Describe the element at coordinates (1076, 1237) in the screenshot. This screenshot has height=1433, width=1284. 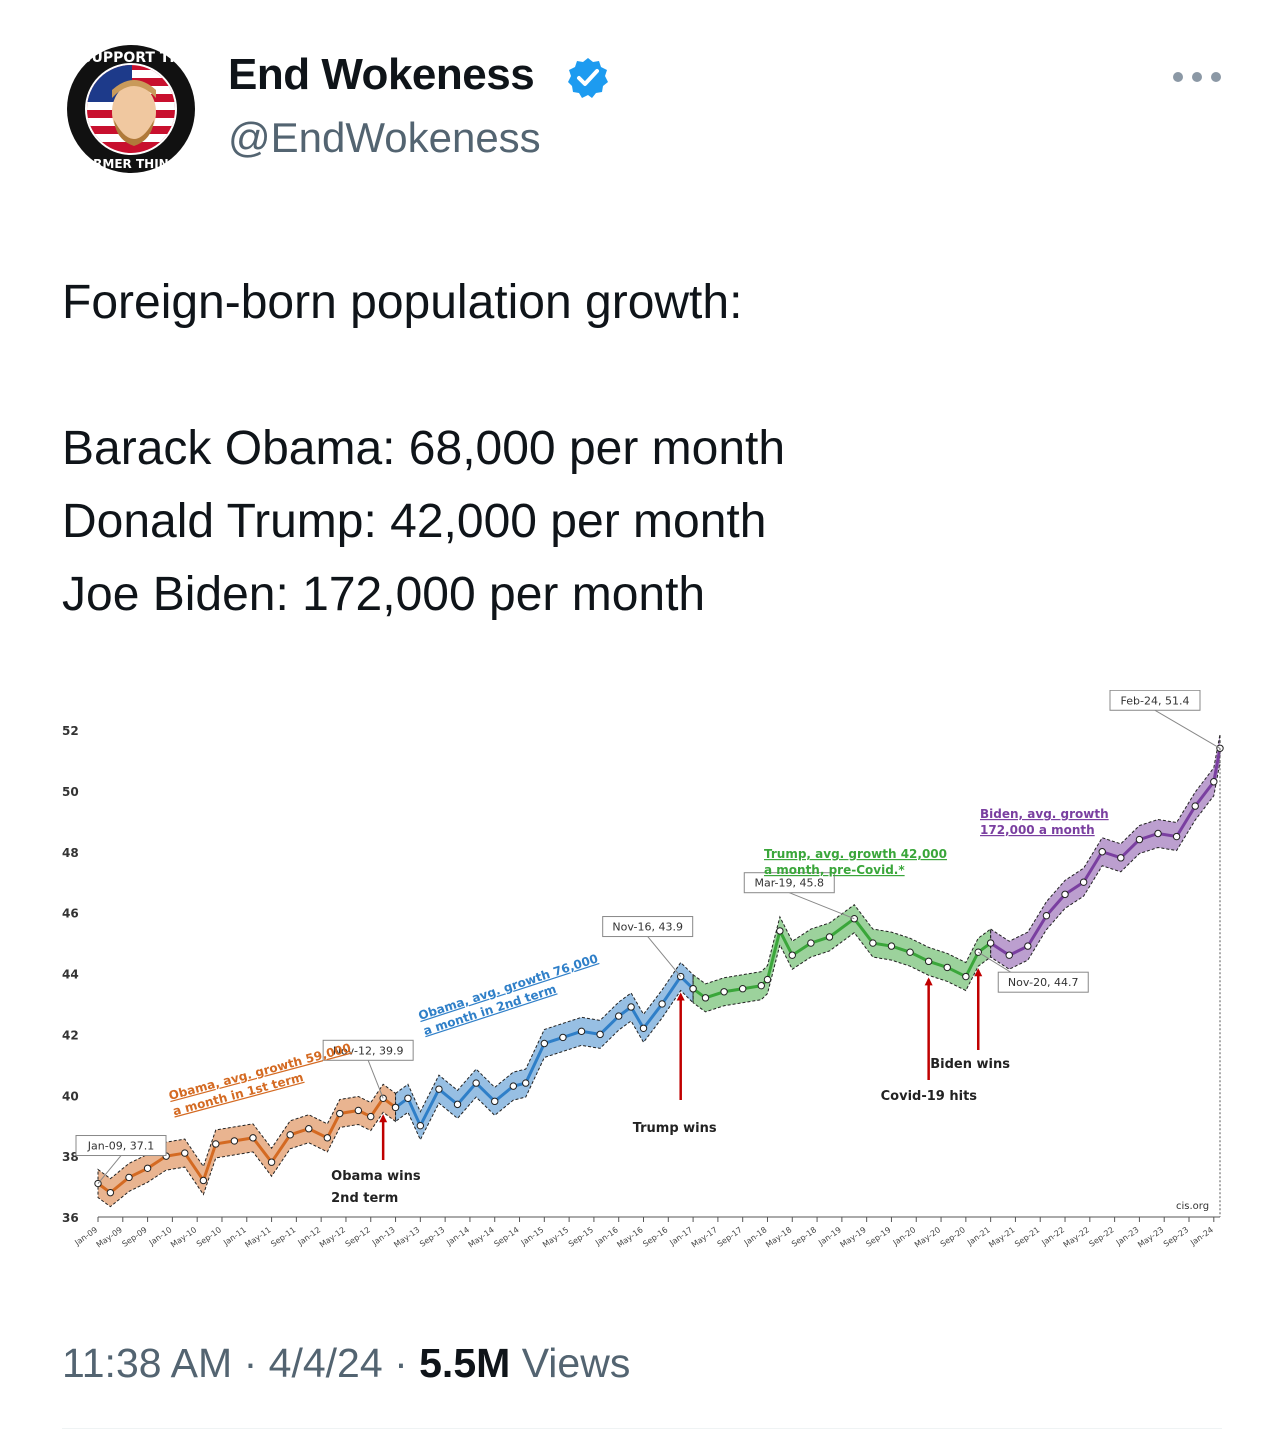
I see `x-tick-label: May-22` at that location.